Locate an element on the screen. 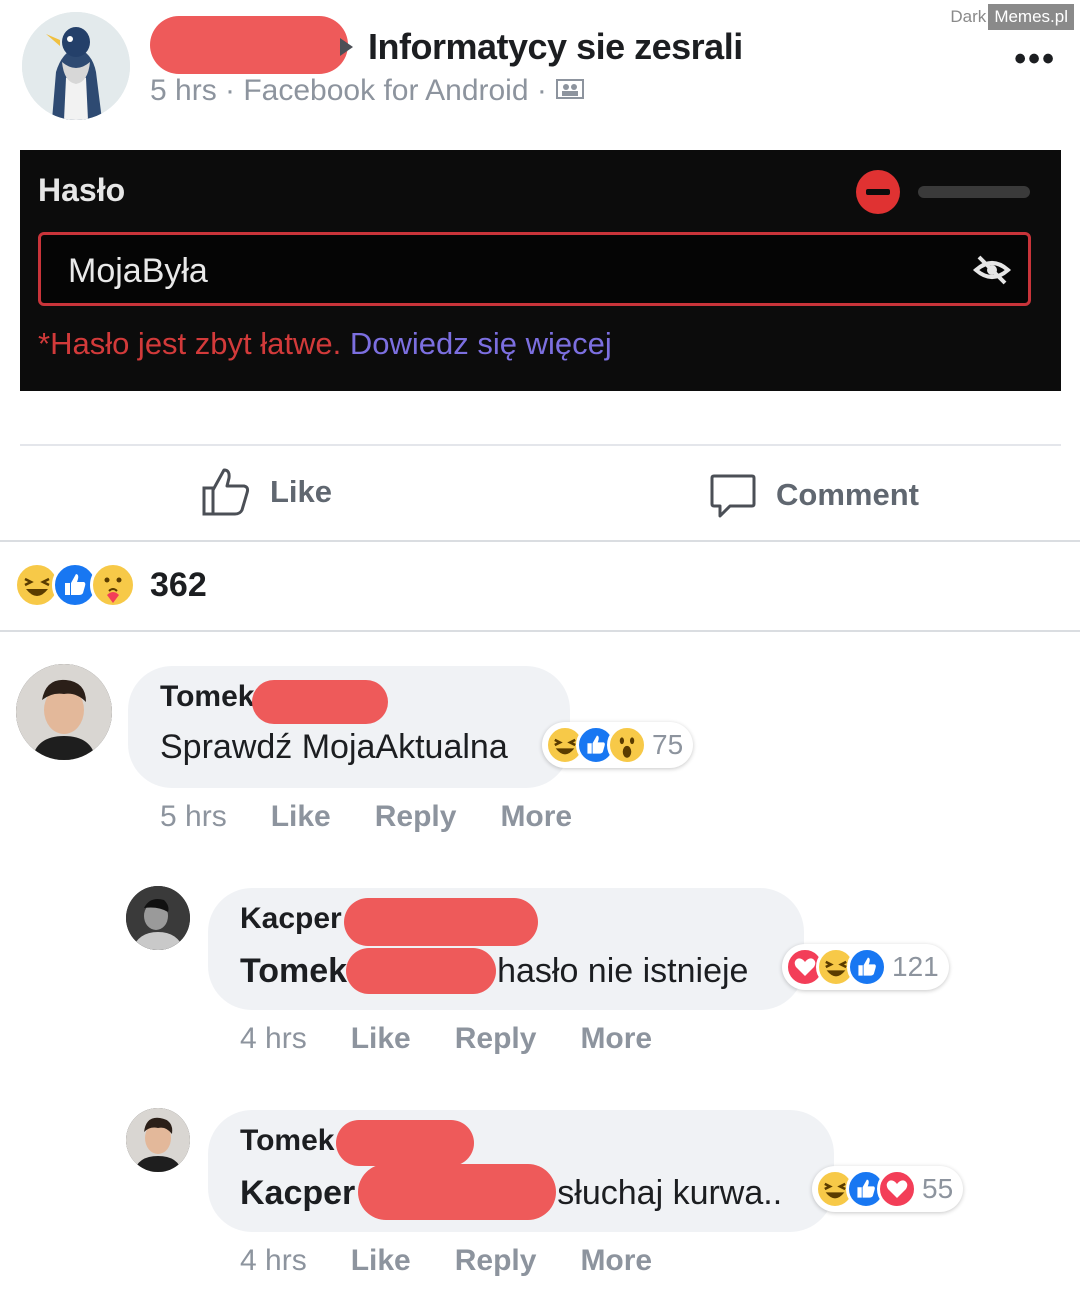  care-reaction-icon is located at coordinates (113, 585).